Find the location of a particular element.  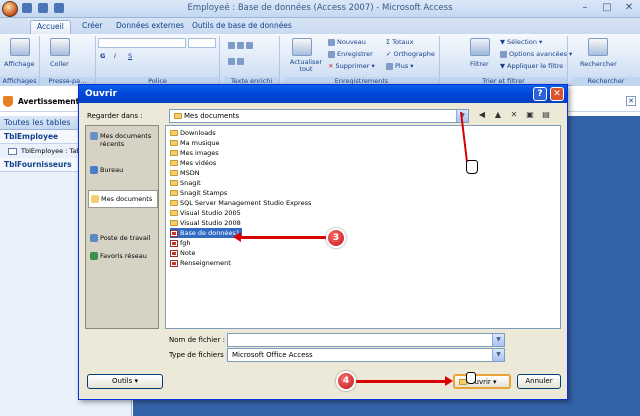

plus-button: Plus ▾ is located at coordinates (400, 66).